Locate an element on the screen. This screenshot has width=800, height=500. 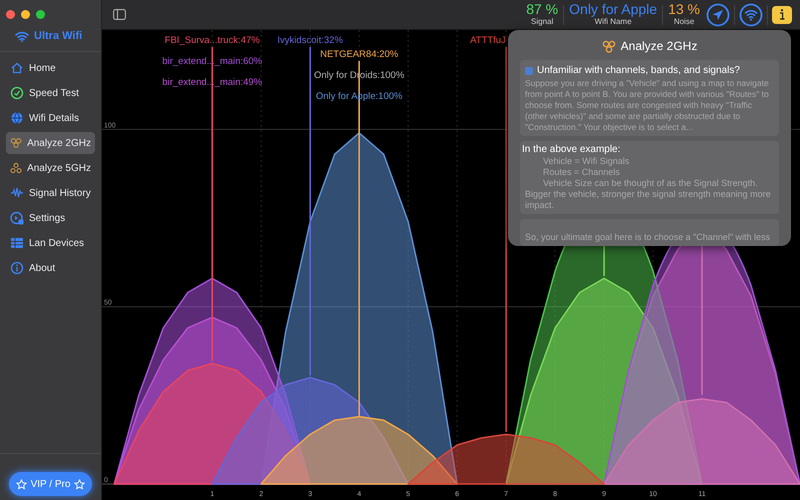
sidebar-item: Analyze 5GHz is located at coordinates (50, 168).